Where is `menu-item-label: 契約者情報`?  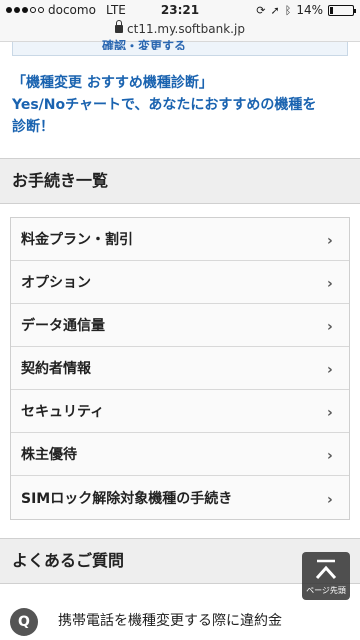 menu-item-label: 契約者情報 is located at coordinates (56, 369).